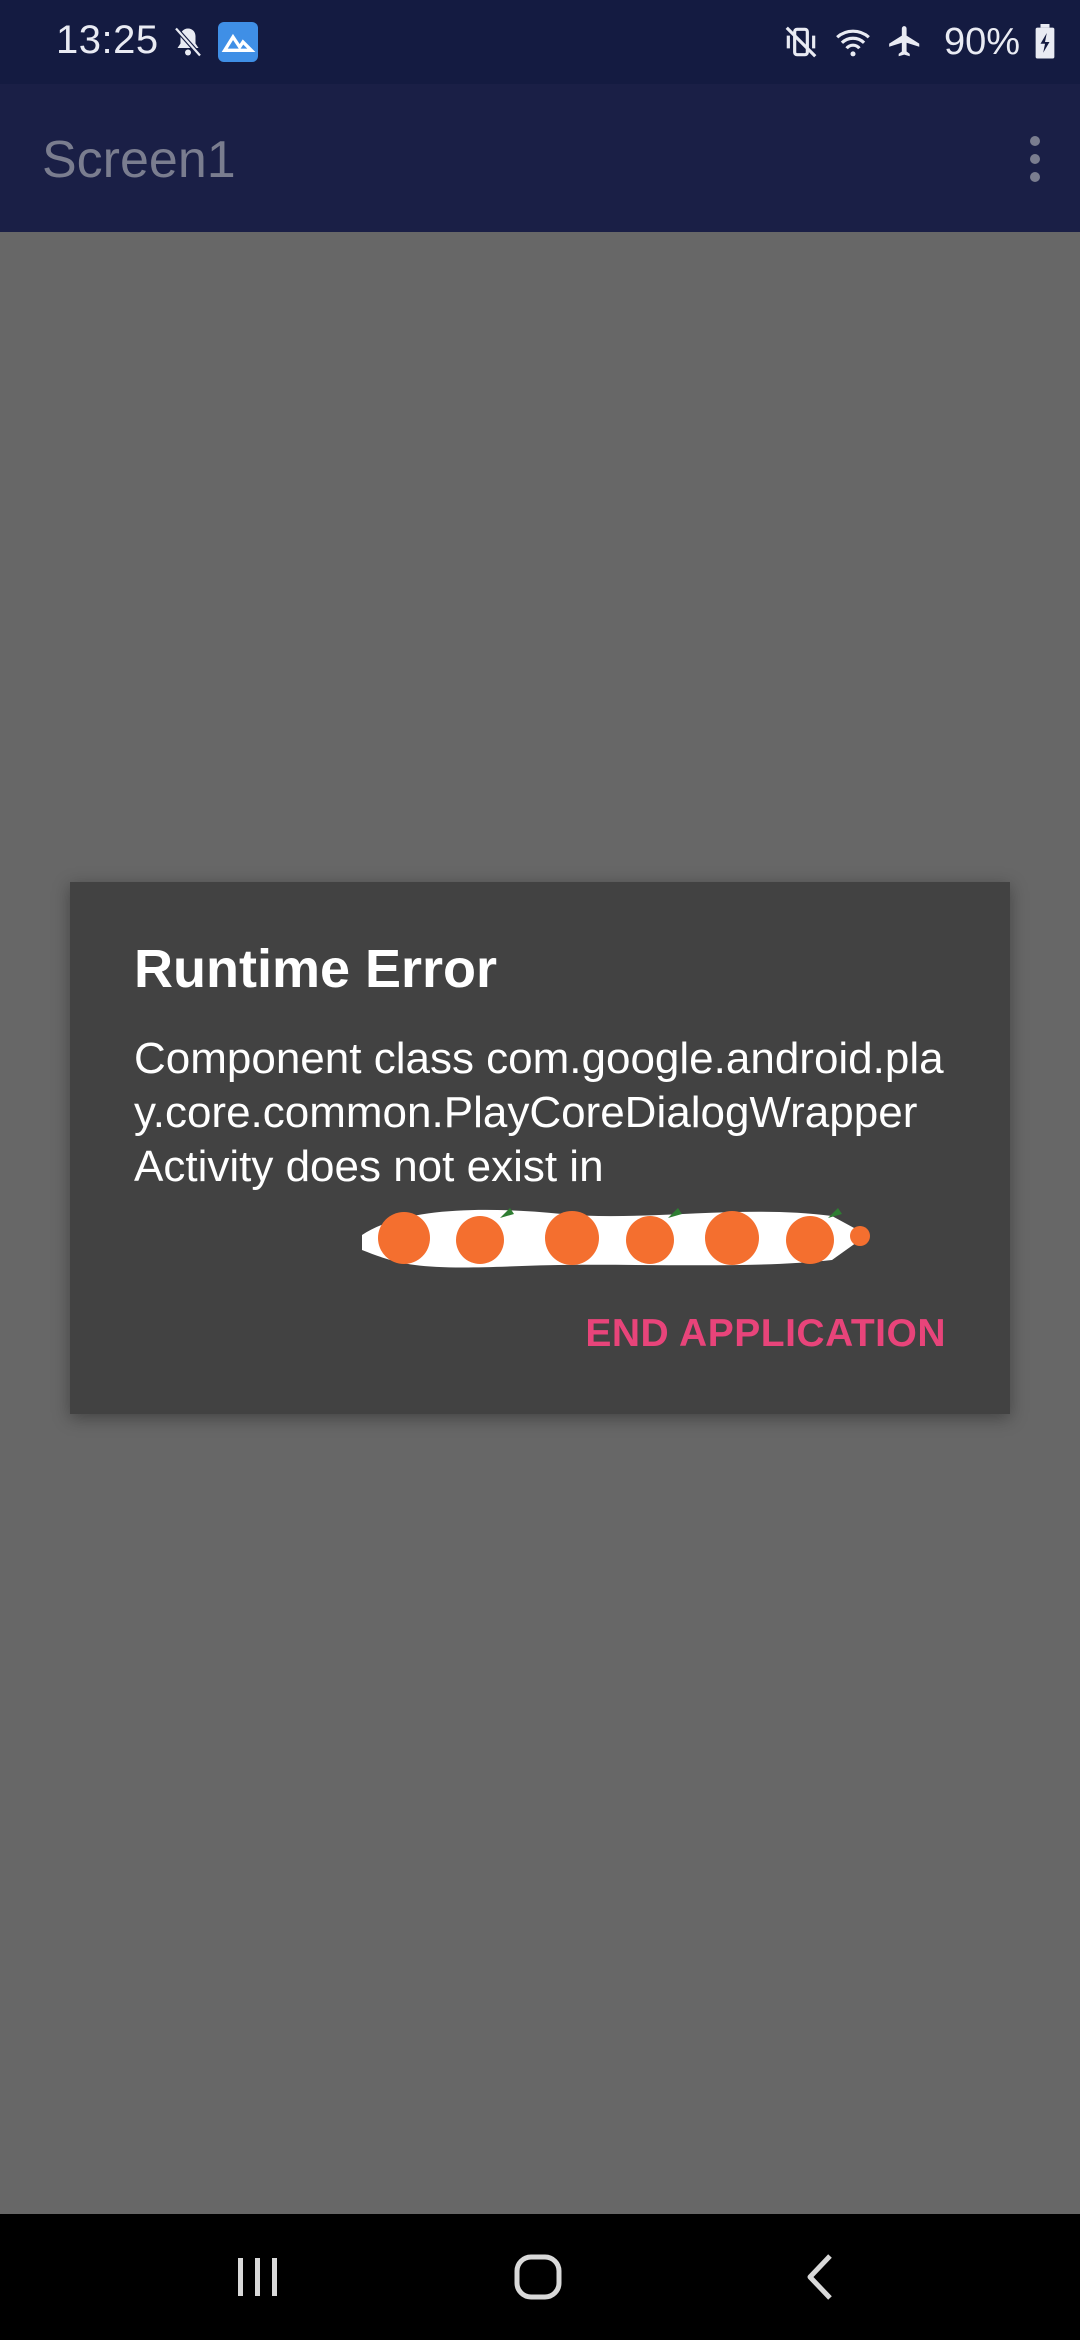  Describe the element at coordinates (616, 1238) in the screenshot. I see `redaction-scribble` at that location.